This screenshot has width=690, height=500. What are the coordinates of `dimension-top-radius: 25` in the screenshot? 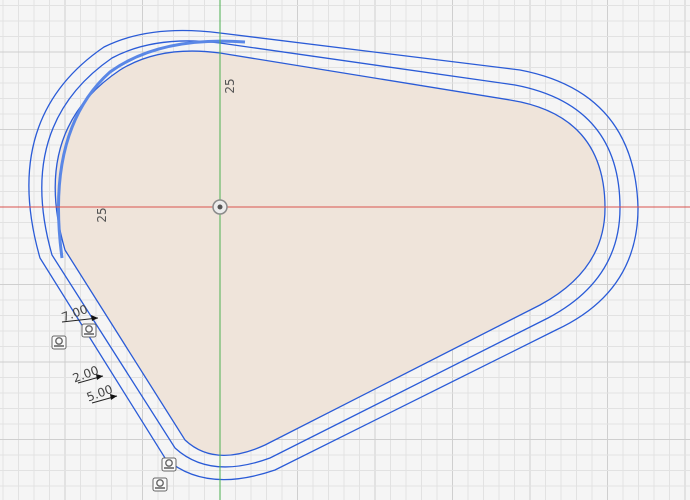 It's located at (230, 85).